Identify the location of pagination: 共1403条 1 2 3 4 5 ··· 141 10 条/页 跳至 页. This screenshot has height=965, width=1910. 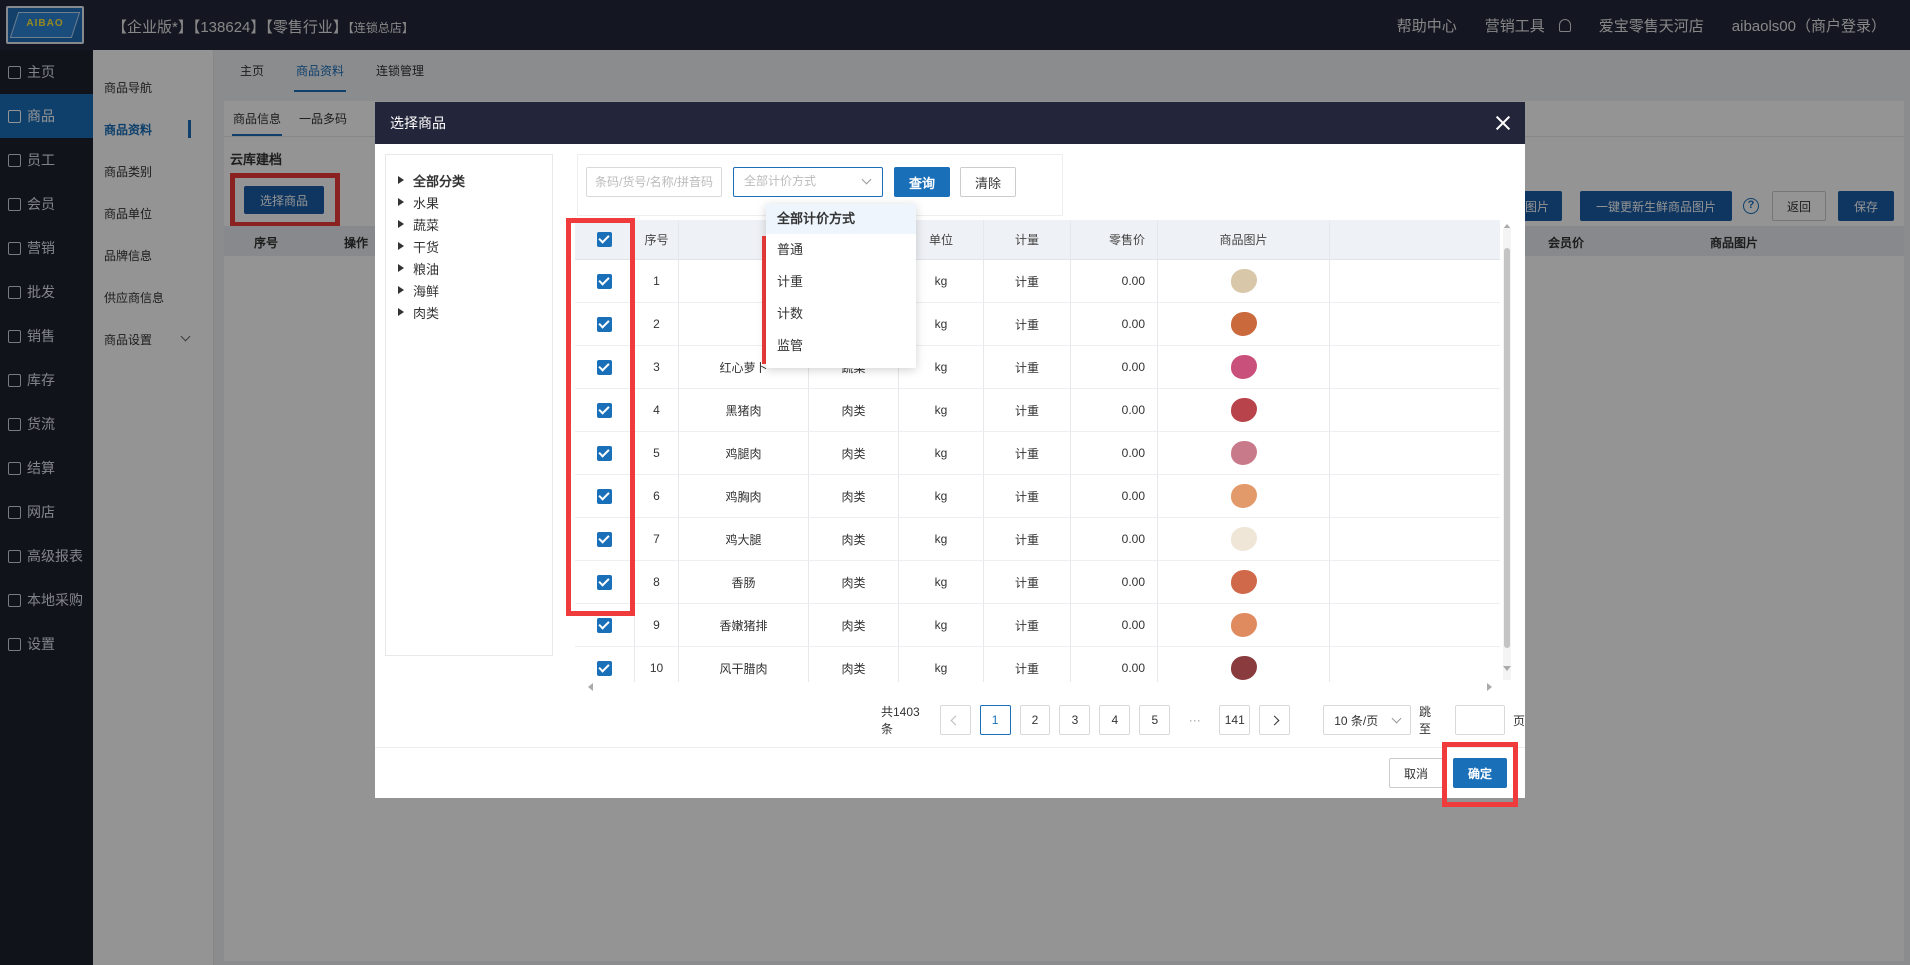
(1203, 720).